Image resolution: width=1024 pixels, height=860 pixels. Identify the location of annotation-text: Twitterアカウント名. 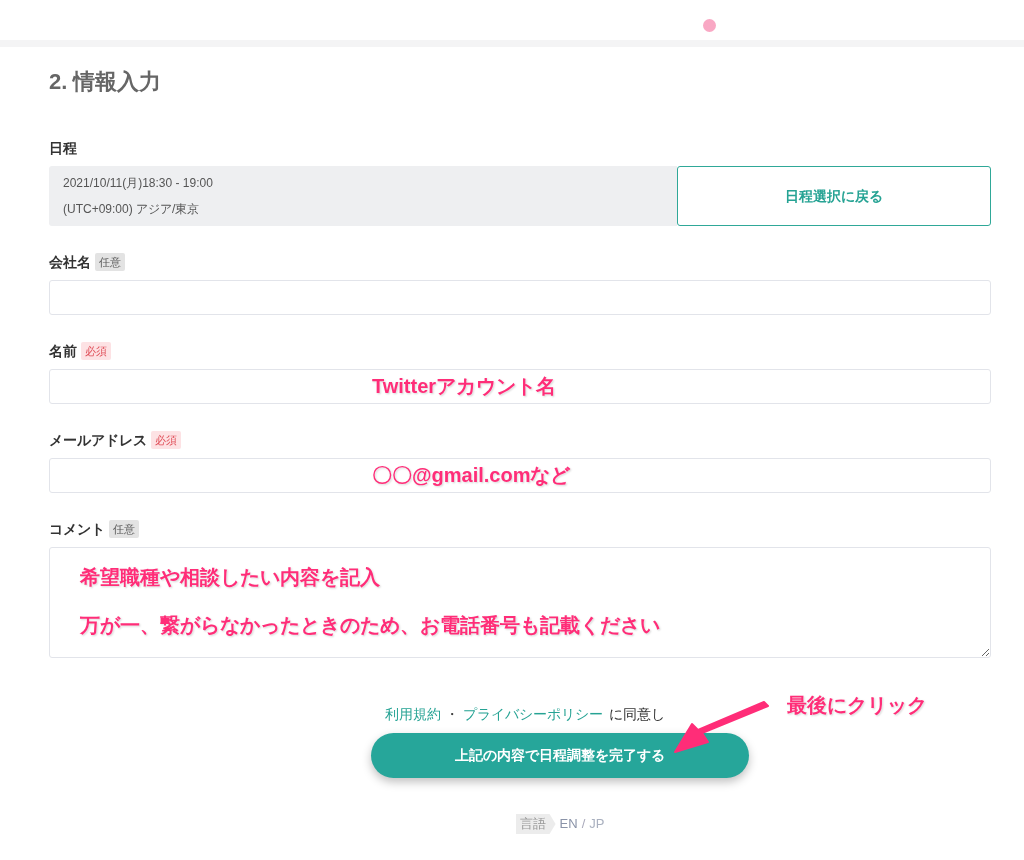
(464, 386).